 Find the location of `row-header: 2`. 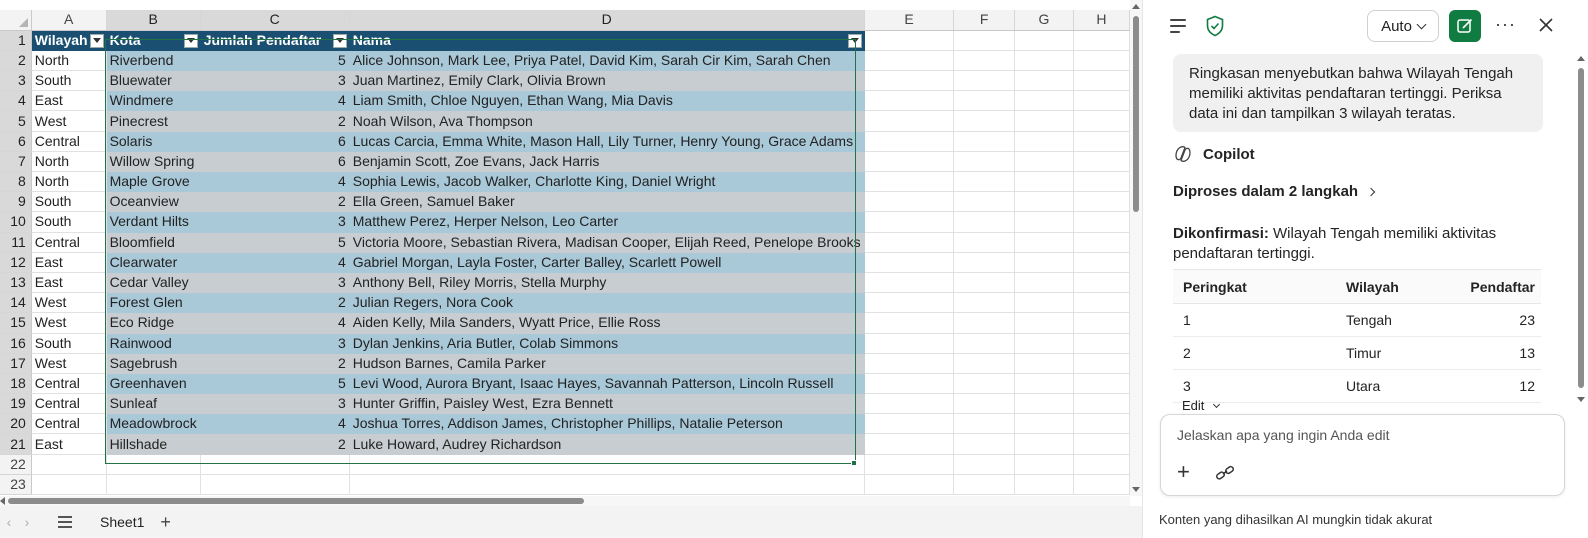

row-header: 2 is located at coordinates (16, 61).